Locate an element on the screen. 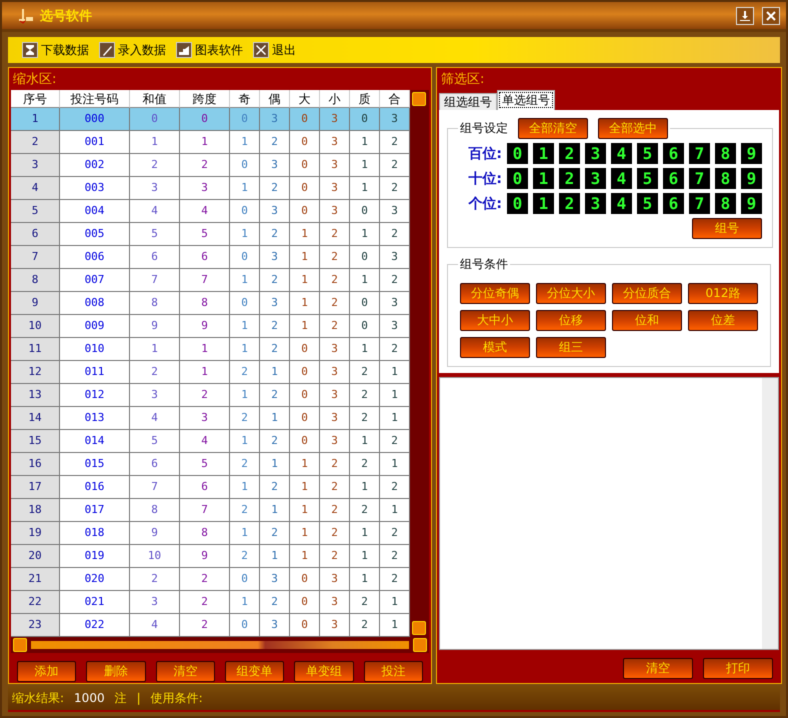  condition-button: 分位大小 is located at coordinates (571, 293).